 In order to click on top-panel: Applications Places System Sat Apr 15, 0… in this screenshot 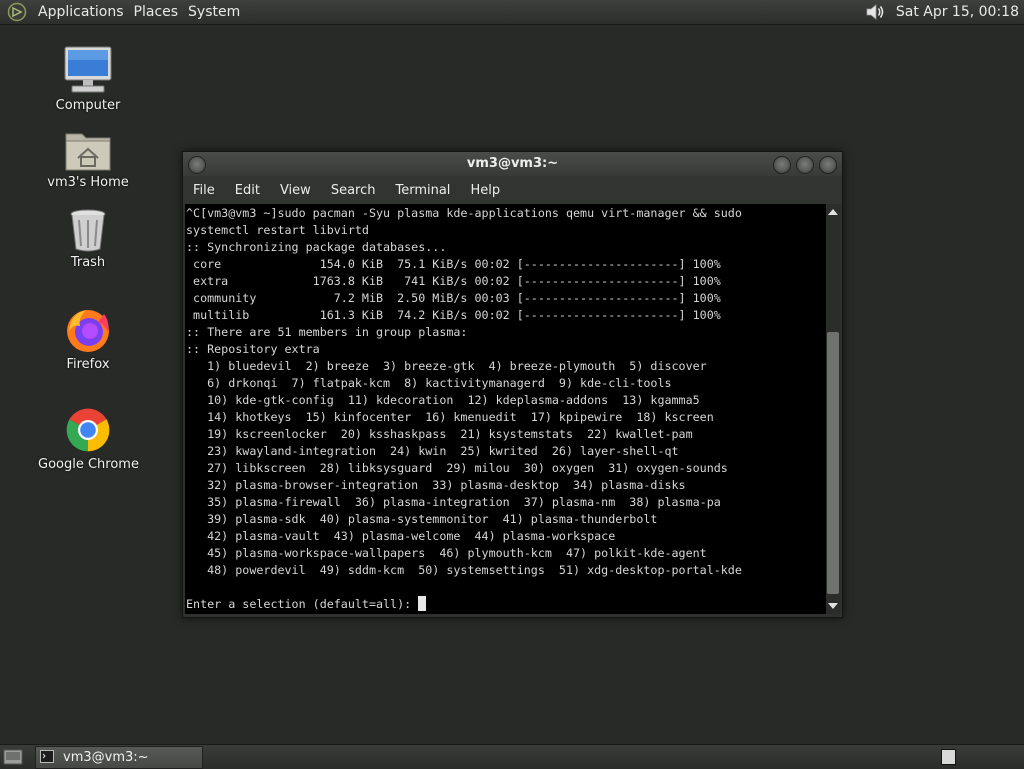, I will do `click(512, 12)`.